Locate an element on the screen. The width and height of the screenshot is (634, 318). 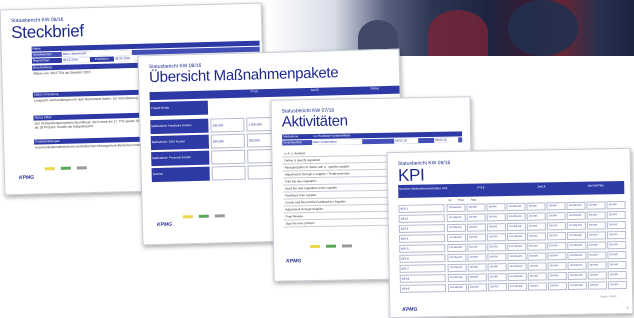
measure-value: 1.1 Hardware-Kosteneffekte is located at coordinates (332, 136).